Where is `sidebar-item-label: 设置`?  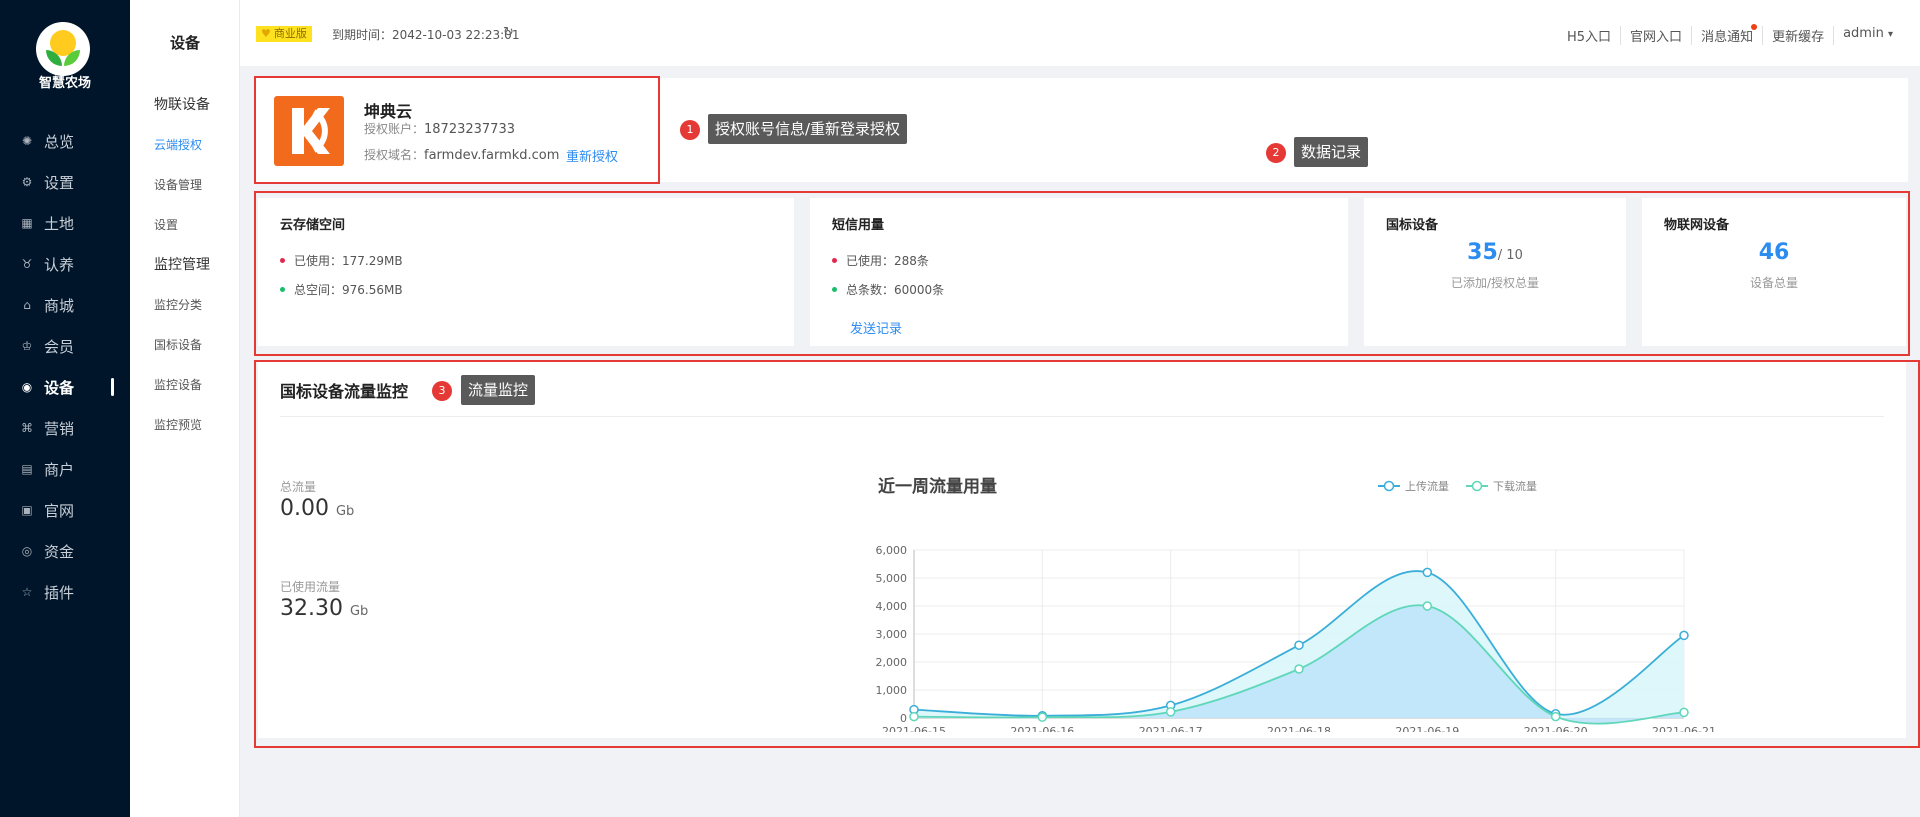 sidebar-item-label: 设置 is located at coordinates (59, 182).